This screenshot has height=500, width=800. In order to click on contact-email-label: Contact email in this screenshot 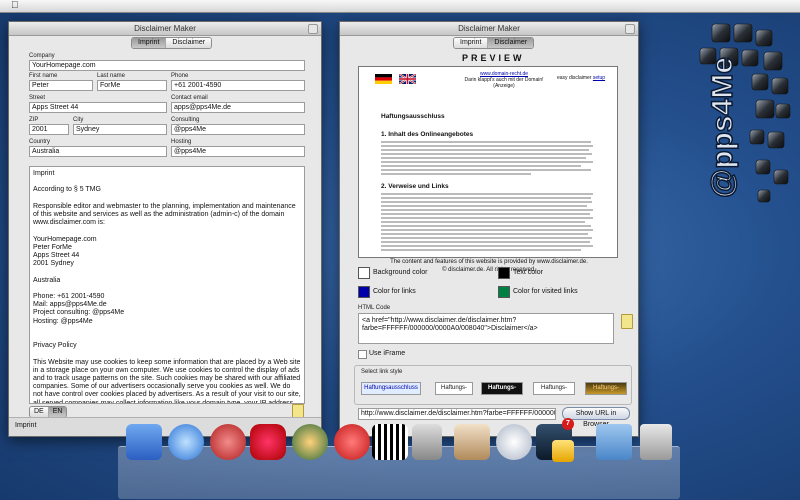, I will do `click(189, 98)`.